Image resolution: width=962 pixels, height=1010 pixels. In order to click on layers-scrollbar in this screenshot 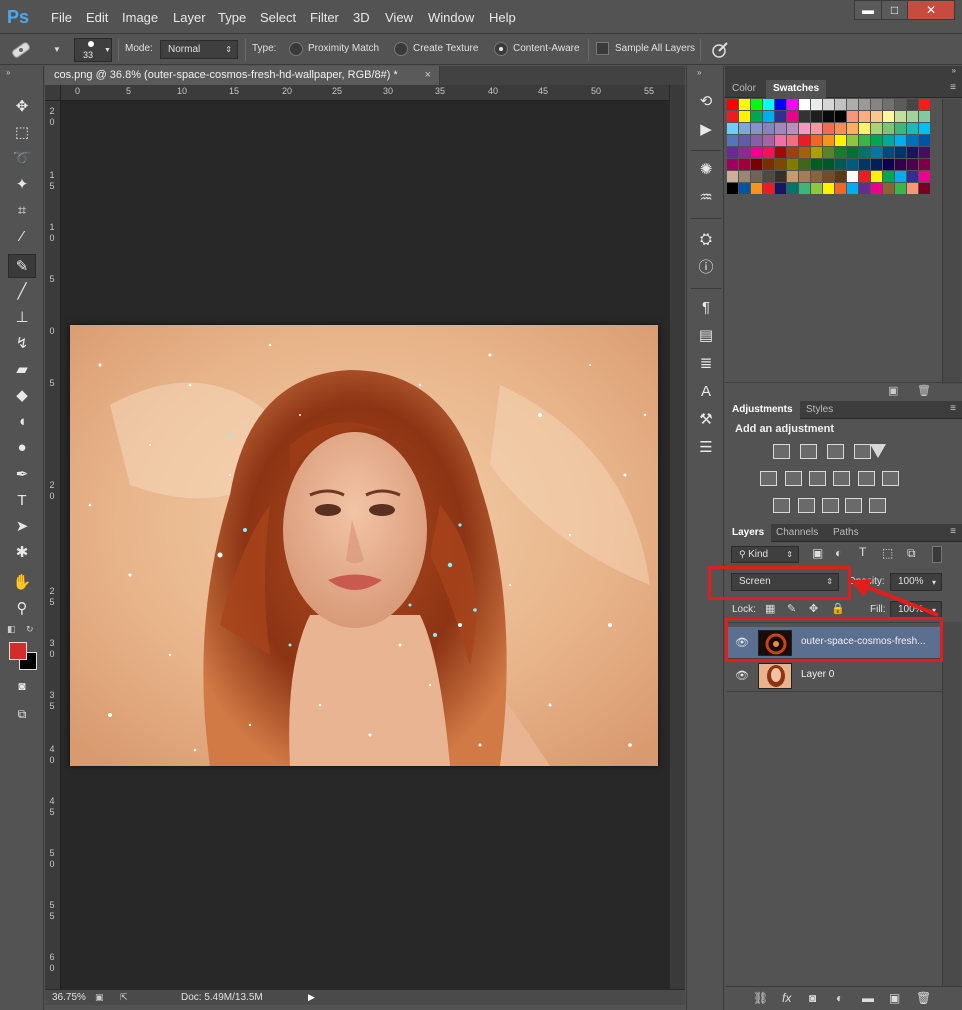, I will do `click(951, 804)`.